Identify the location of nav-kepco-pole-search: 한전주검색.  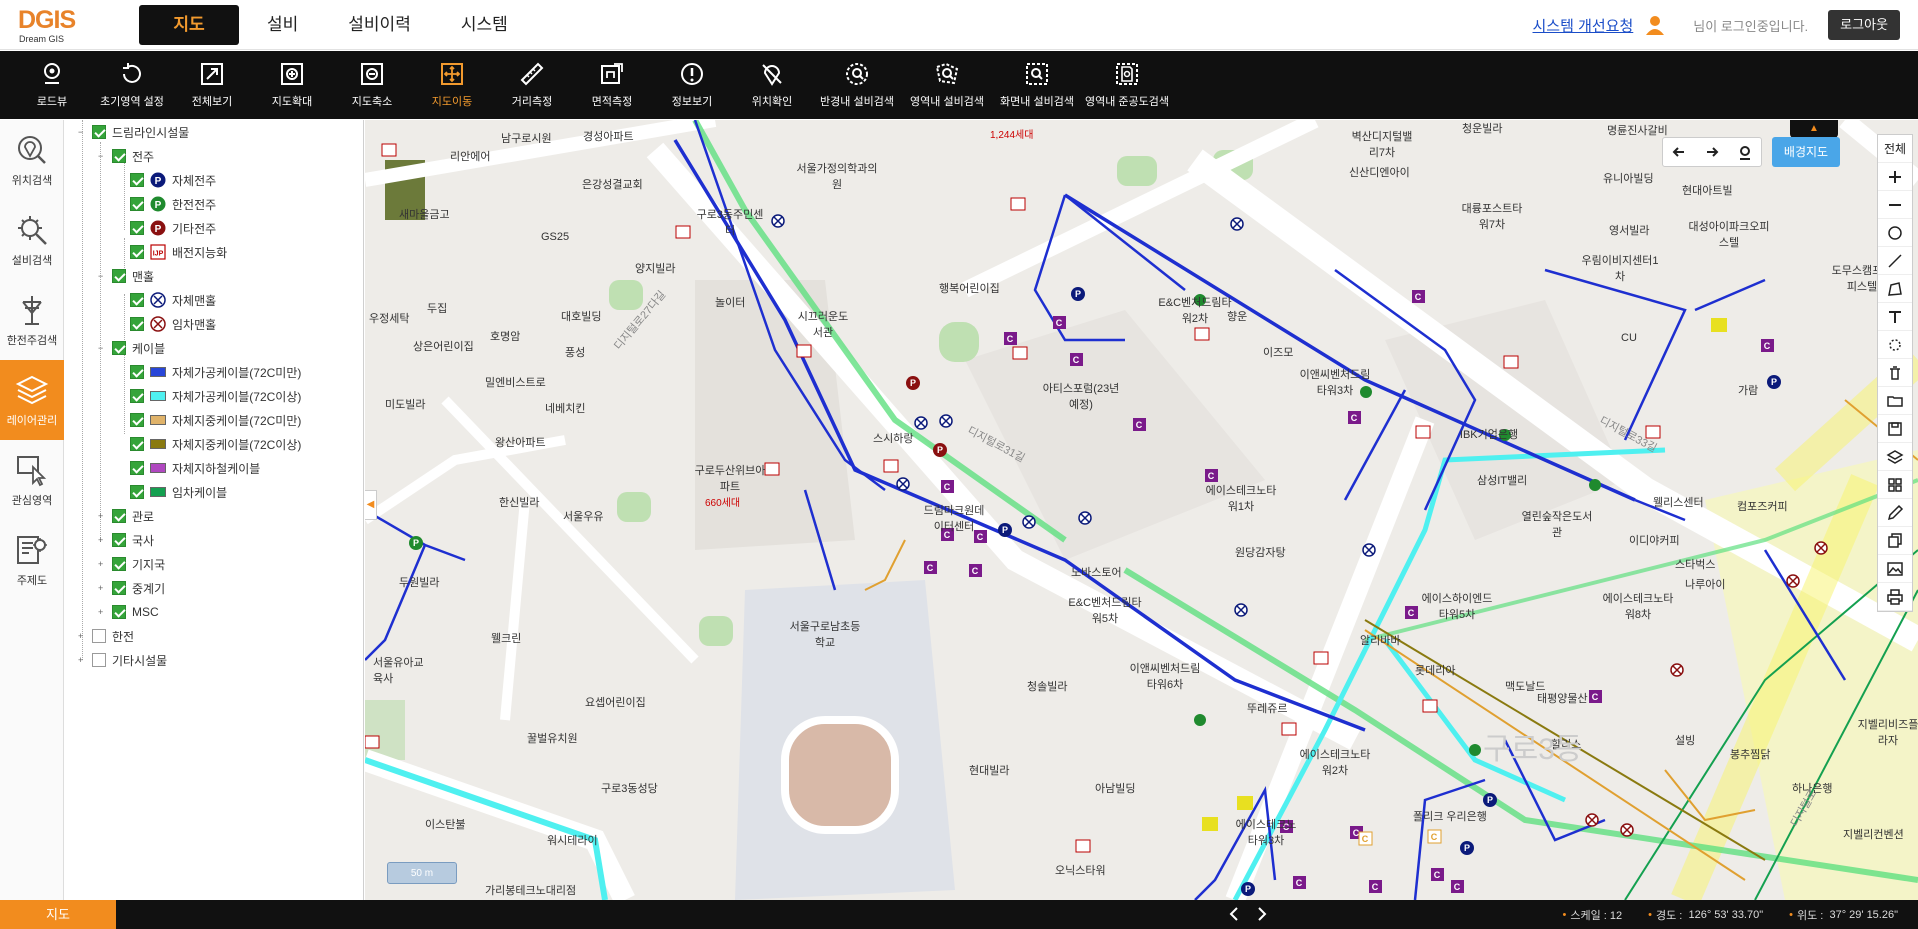
(32, 320).